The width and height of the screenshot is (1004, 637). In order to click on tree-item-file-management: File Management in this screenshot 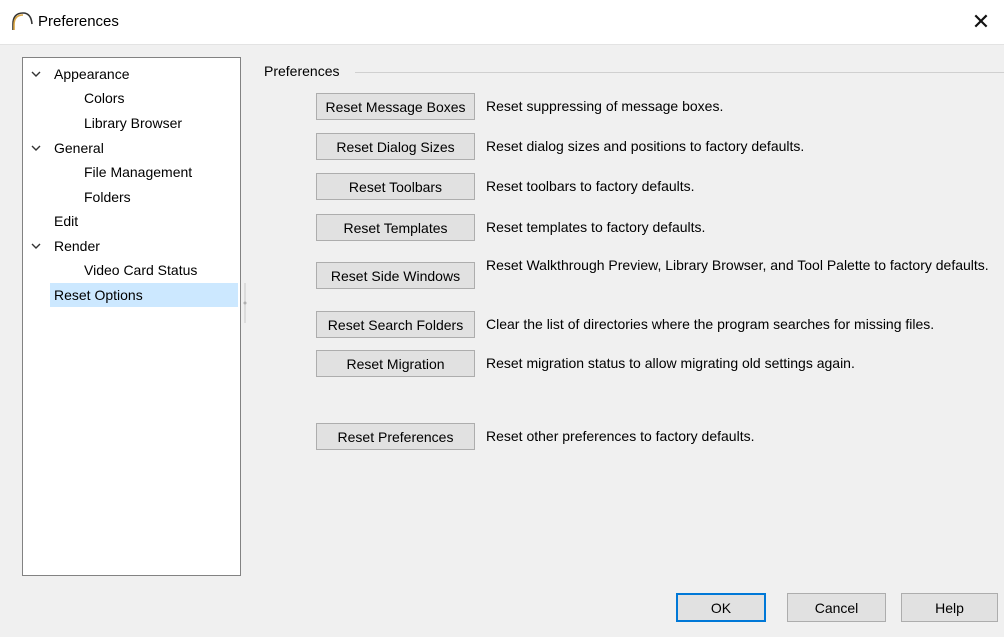, I will do `click(138, 172)`.